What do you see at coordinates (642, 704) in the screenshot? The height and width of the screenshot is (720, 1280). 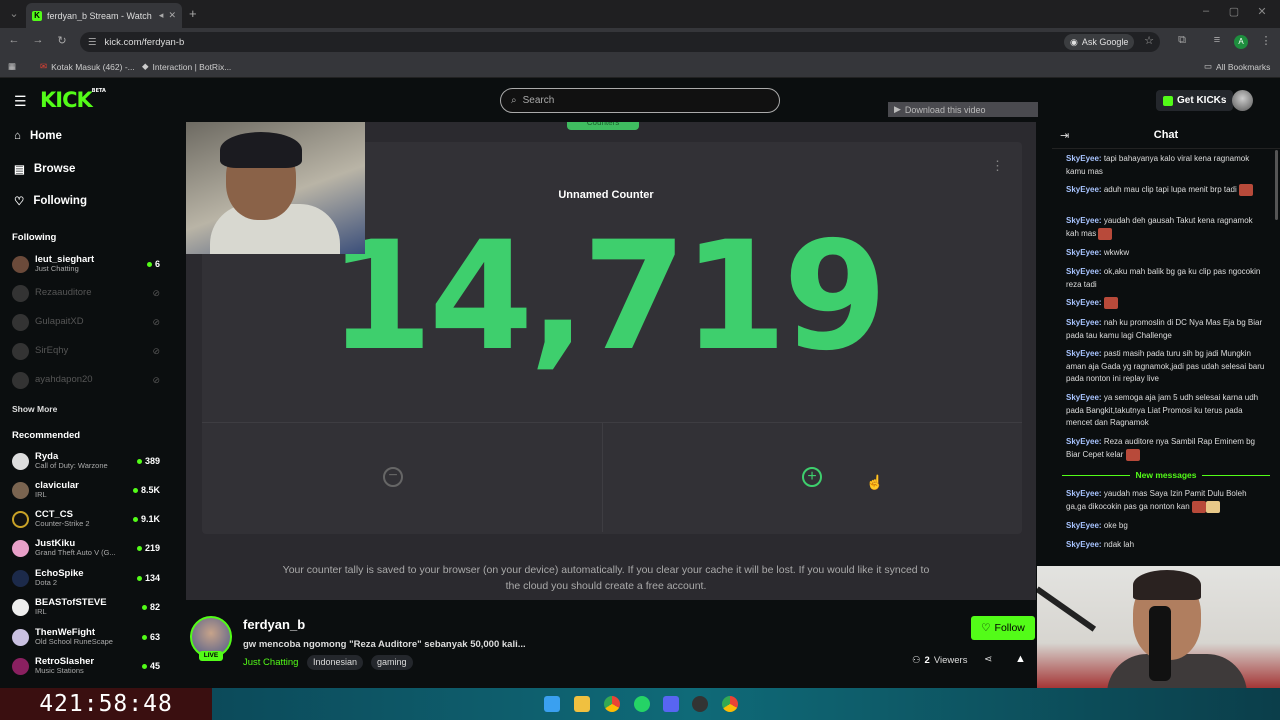 I see `whatsapp-icon` at bounding box center [642, 704].